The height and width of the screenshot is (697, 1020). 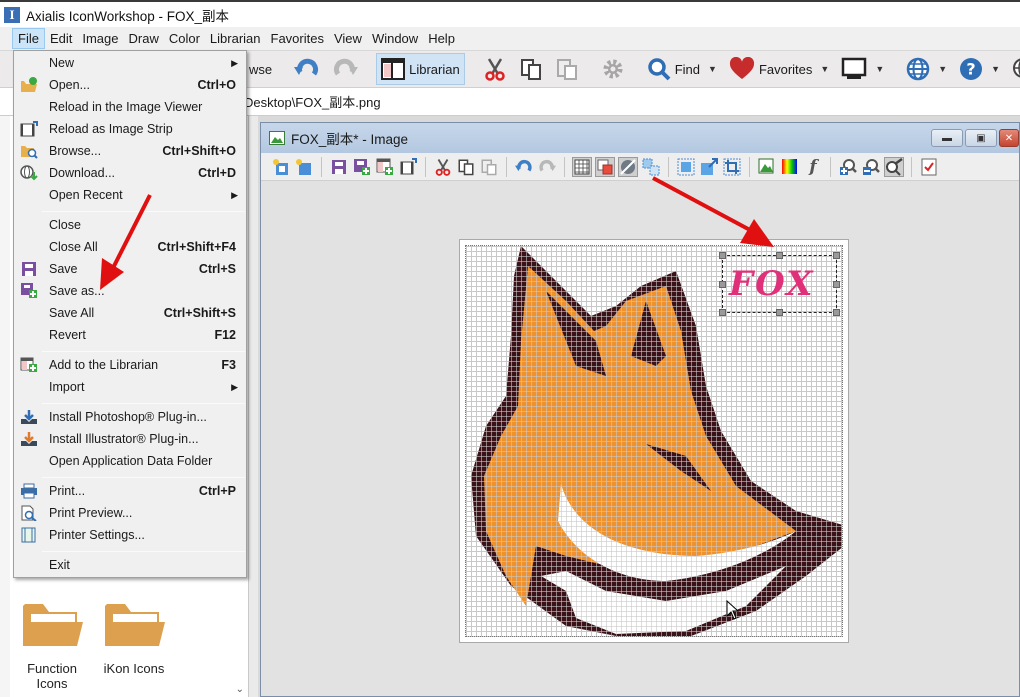 What do you see at coordinates (235, 38) in the screenshot?
I see `menu-librarian: Librarian` at bounding box center [235, 38].